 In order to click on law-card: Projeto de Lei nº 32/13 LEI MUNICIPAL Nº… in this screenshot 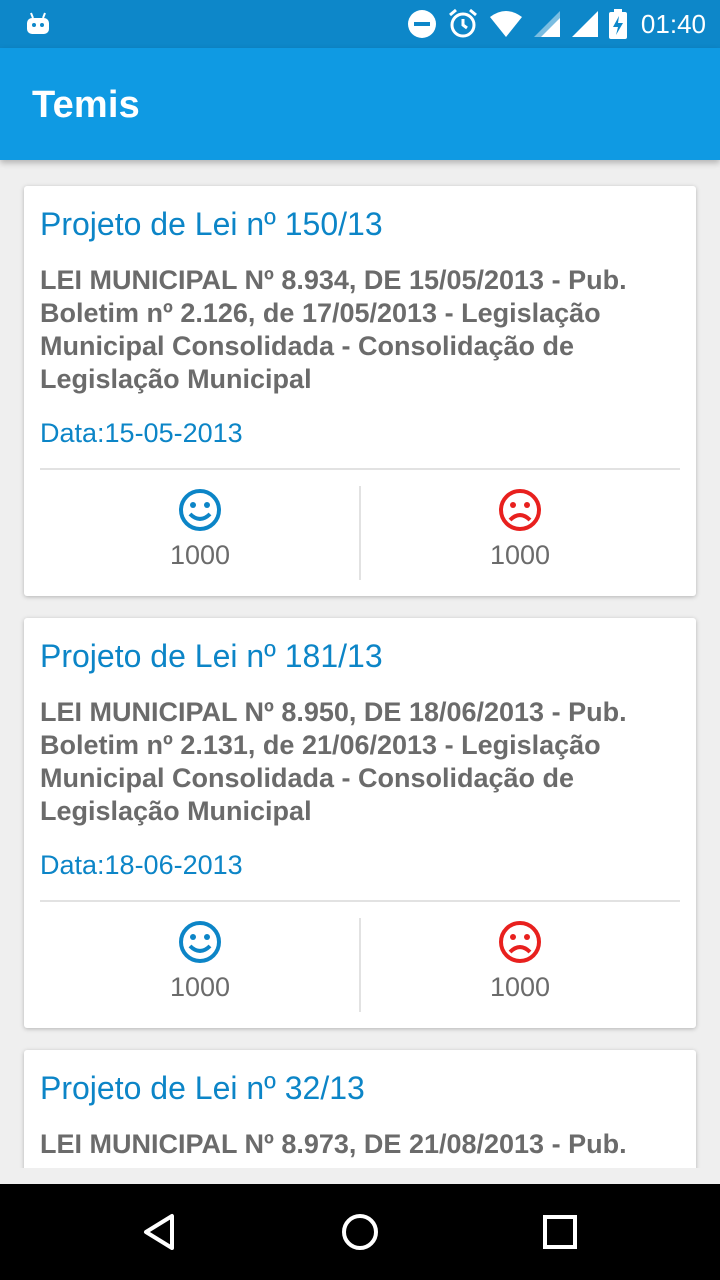, I will do `click(360, 1109)`.